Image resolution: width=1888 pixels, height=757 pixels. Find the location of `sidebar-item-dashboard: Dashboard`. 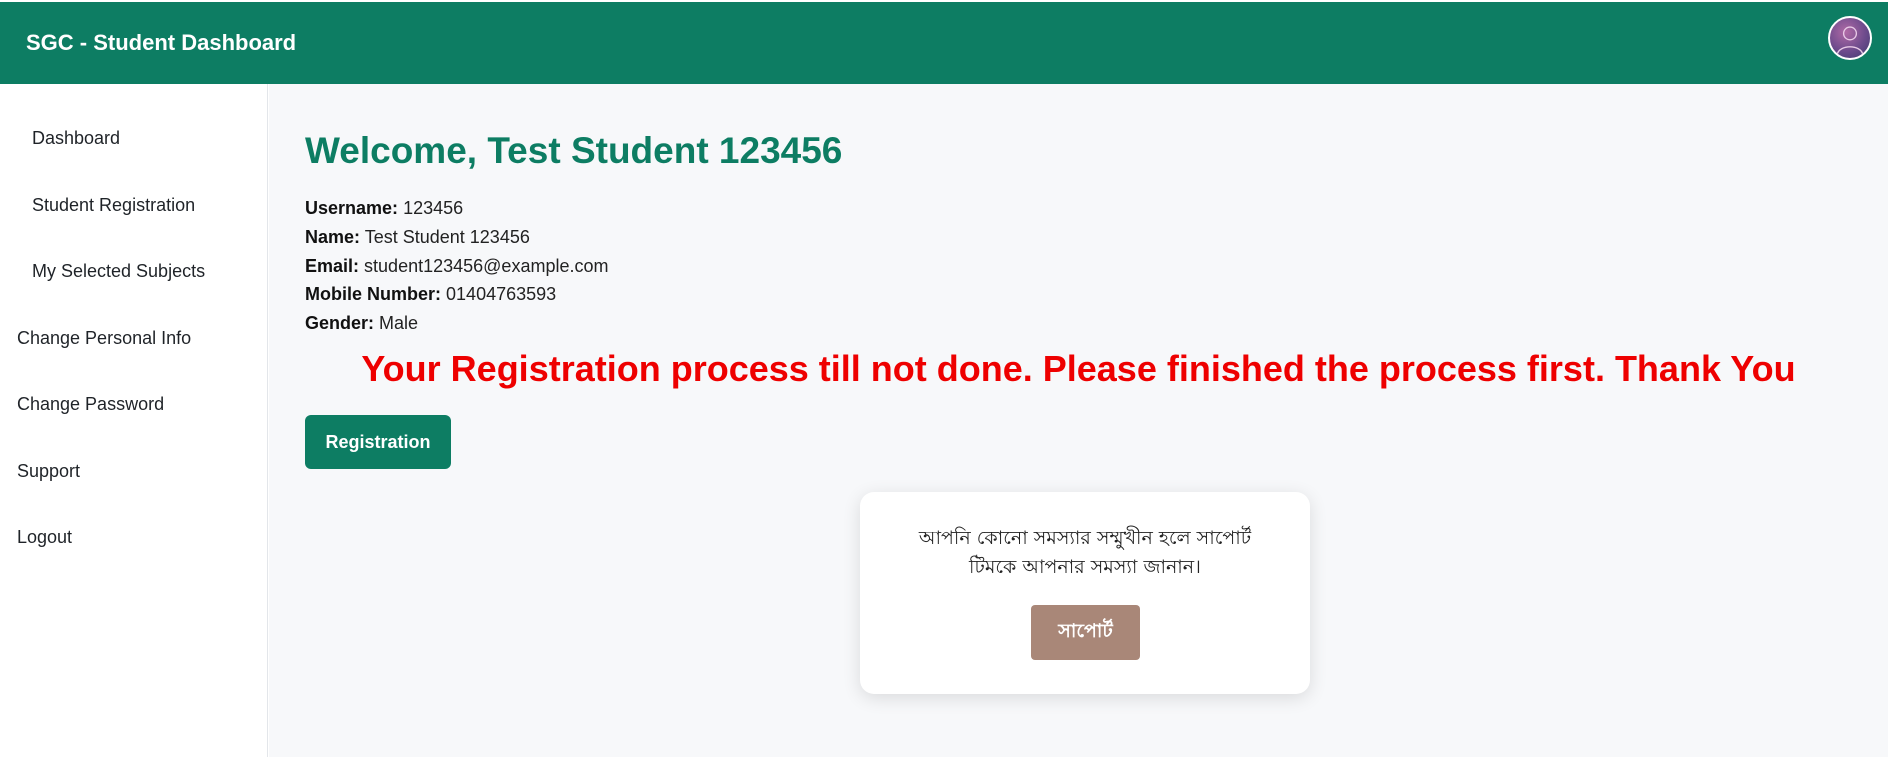

sidebar-item-dashboard: Dashboard is located at coordinates (76, 138).